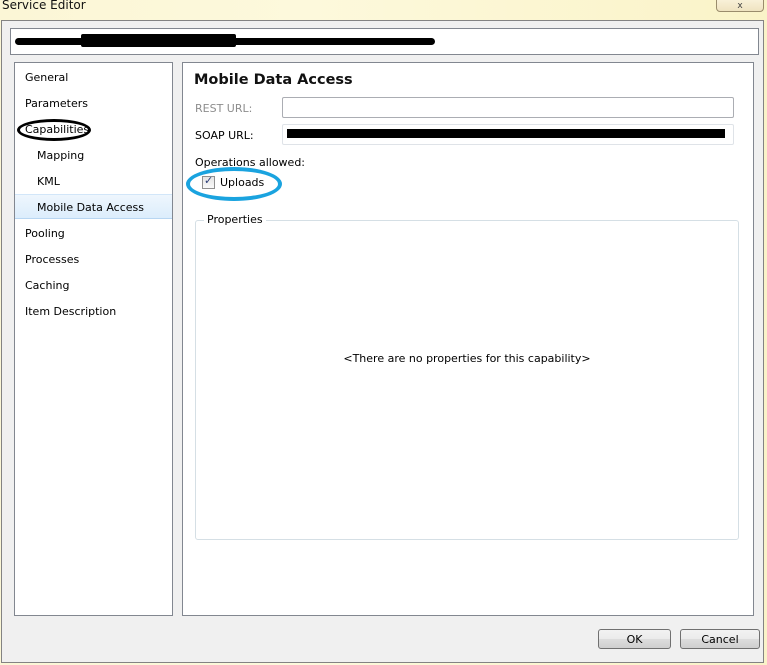 The height and width of the screenshot is (665, 767). What do you see at coordinates (54, 130) in the screenshot?
I see `annotation-ellipse-black` at bounding box center [54, 130].